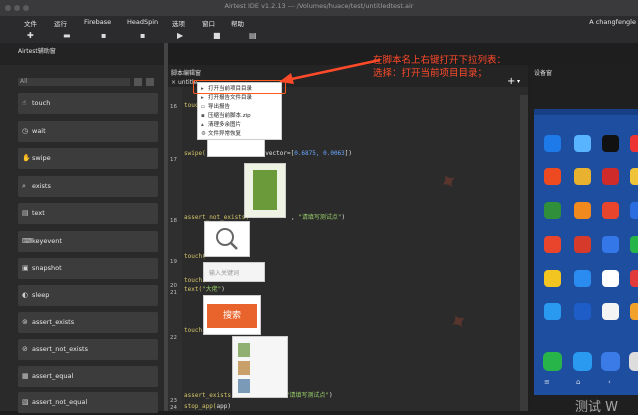 The width and height of the screenshot is (638, 415). I want to click on folder-icon: ▬, so click(67, 35).